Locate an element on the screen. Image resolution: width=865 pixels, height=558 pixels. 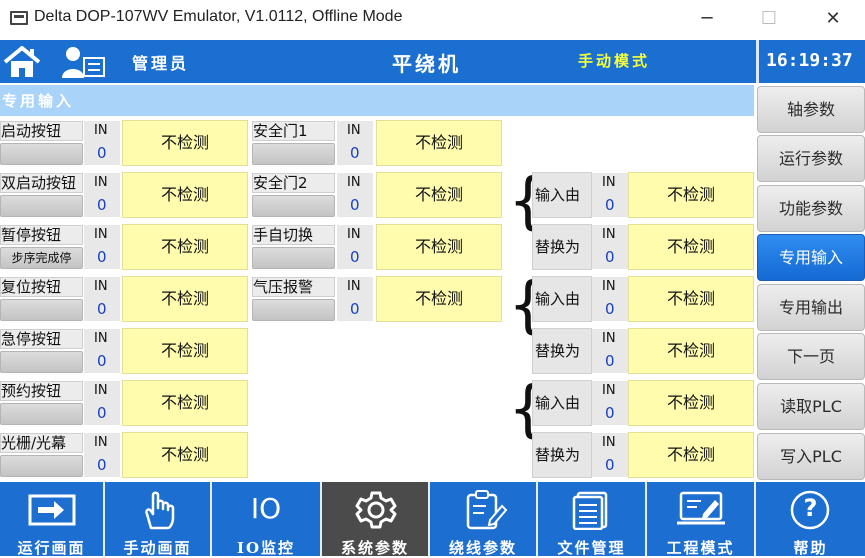
tab-io-monitor: IO IO监控 is located at coordinates (267, 519).